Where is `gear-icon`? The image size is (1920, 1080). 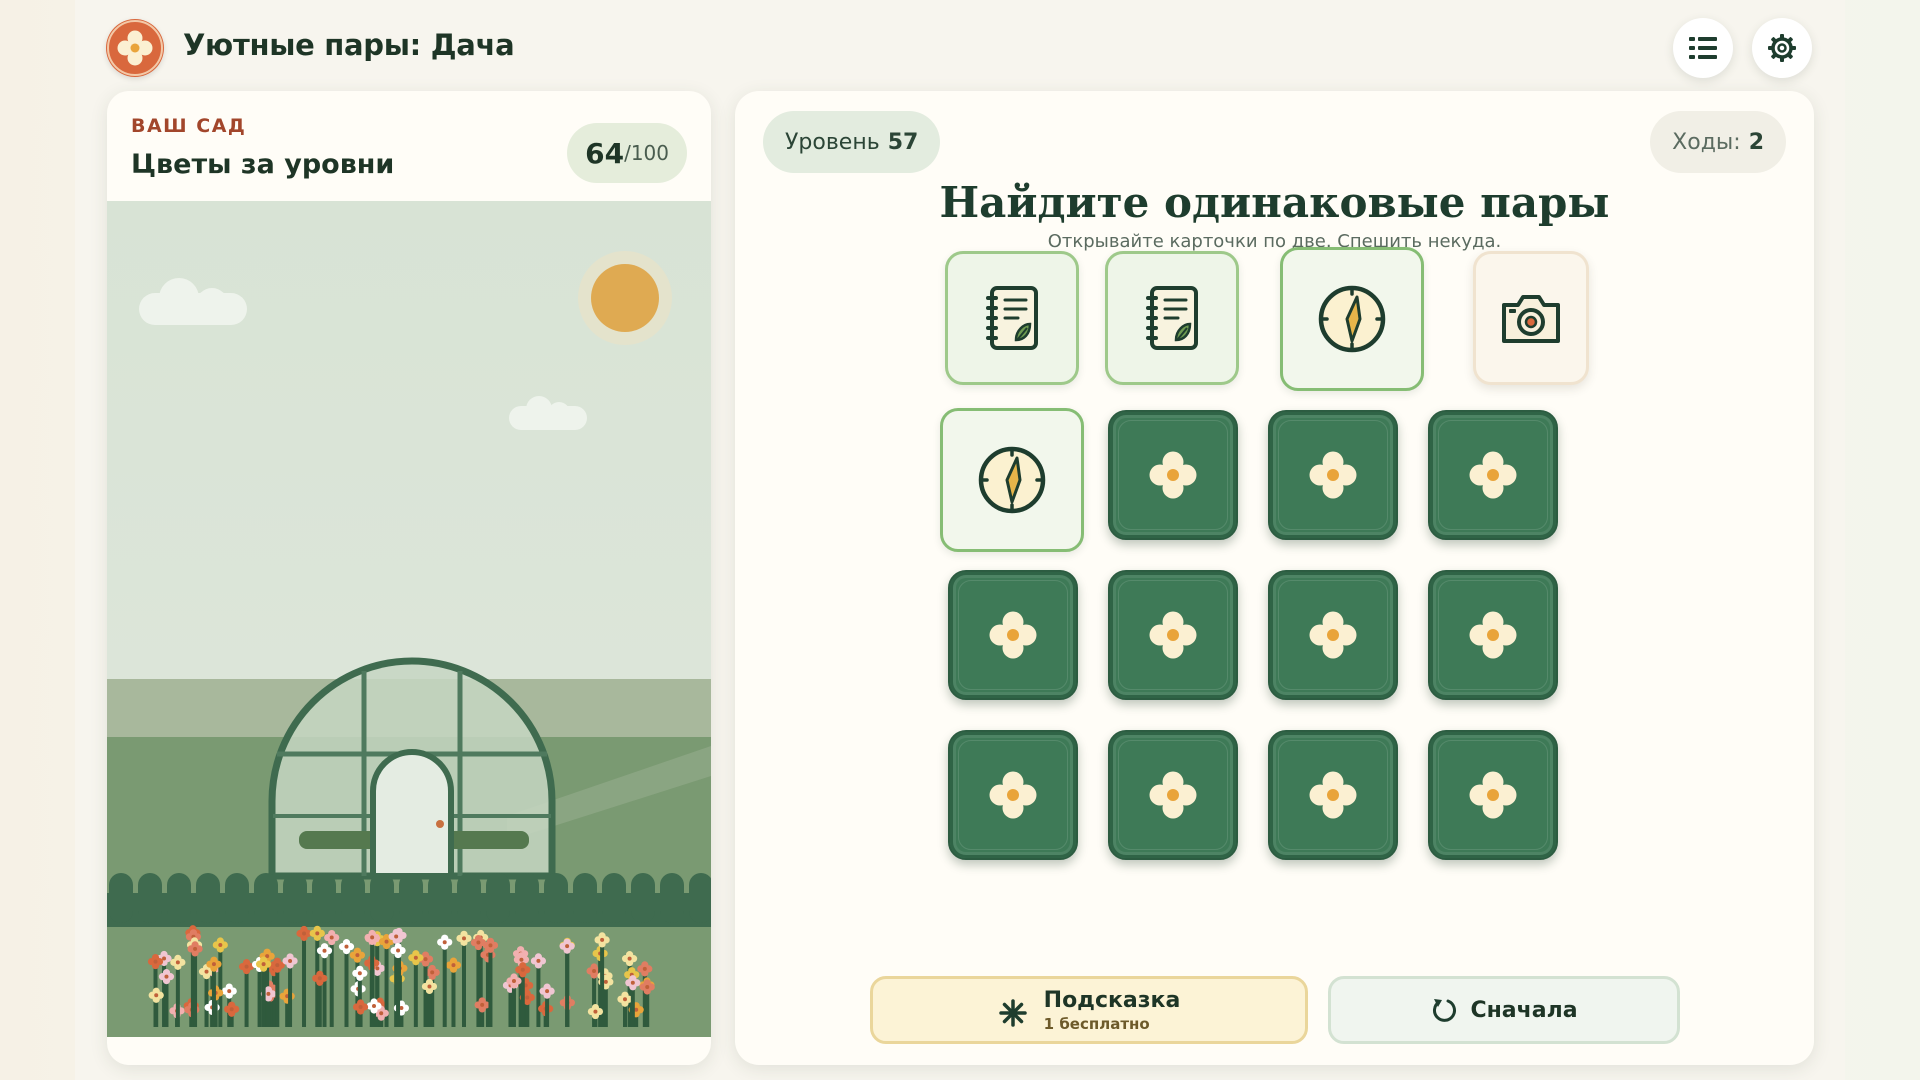
gear-icon is located at coordinates (1782, 48).